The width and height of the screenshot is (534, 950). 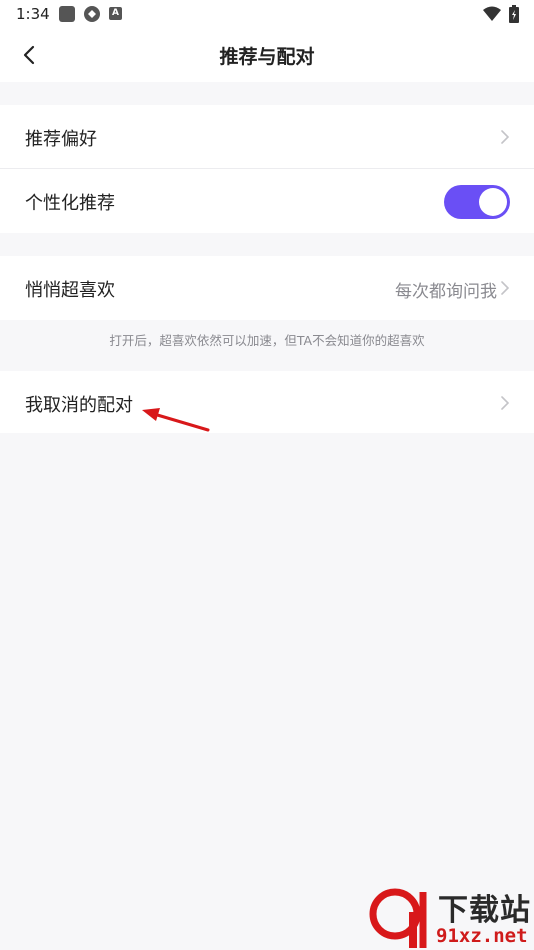 I want to click on secret-super-like-label: 悄悄超喜欢, so click(x=70, y=290).